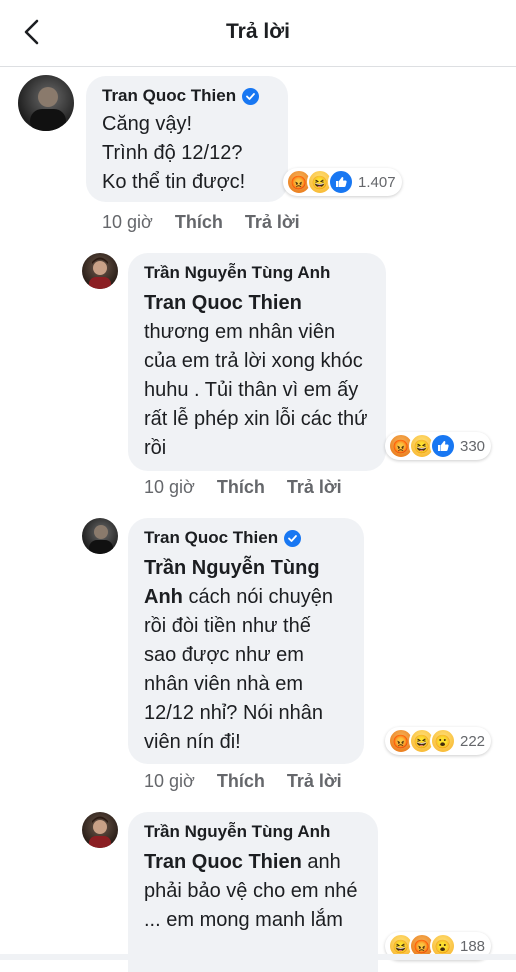 The height and width of the screenshot is (972, 516). I want to click on reaction-count: 330, so click(473, 446).